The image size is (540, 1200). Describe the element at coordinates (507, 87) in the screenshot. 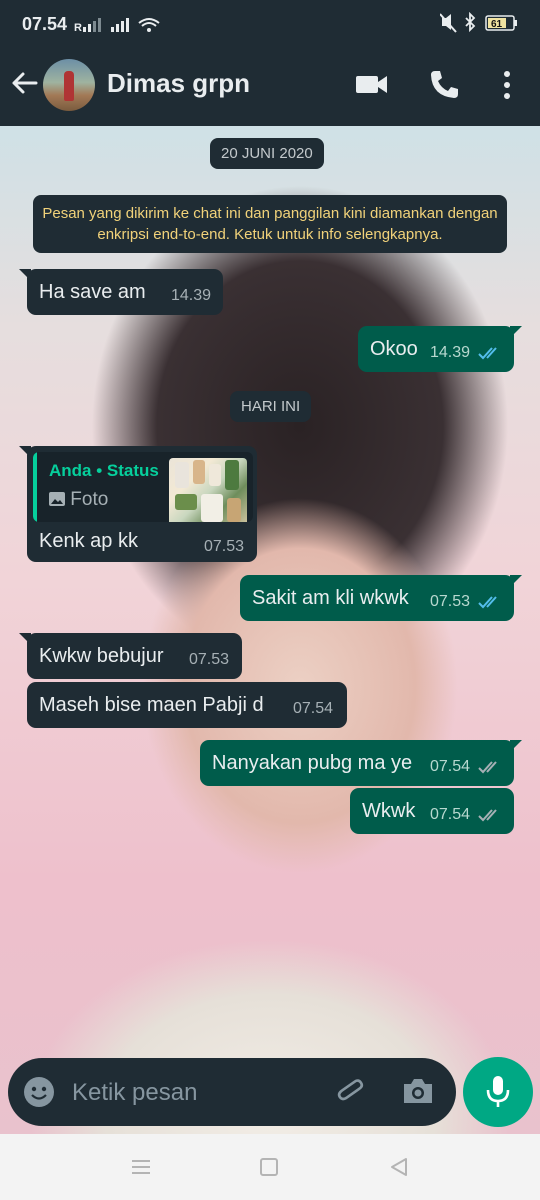

I see `more-vert-icon` at that location.